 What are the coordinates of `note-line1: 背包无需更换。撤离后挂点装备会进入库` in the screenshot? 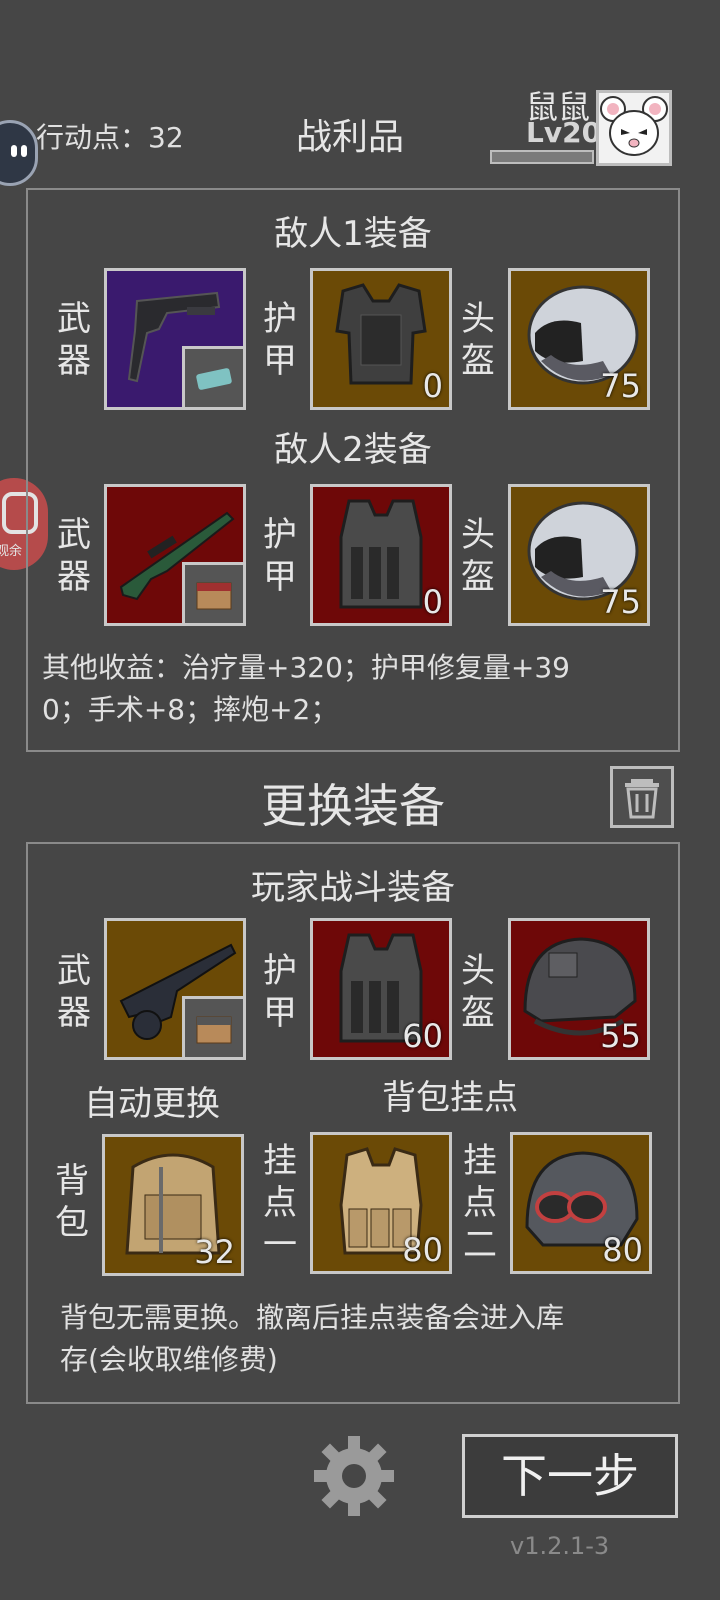 It's located at (312, 1317).